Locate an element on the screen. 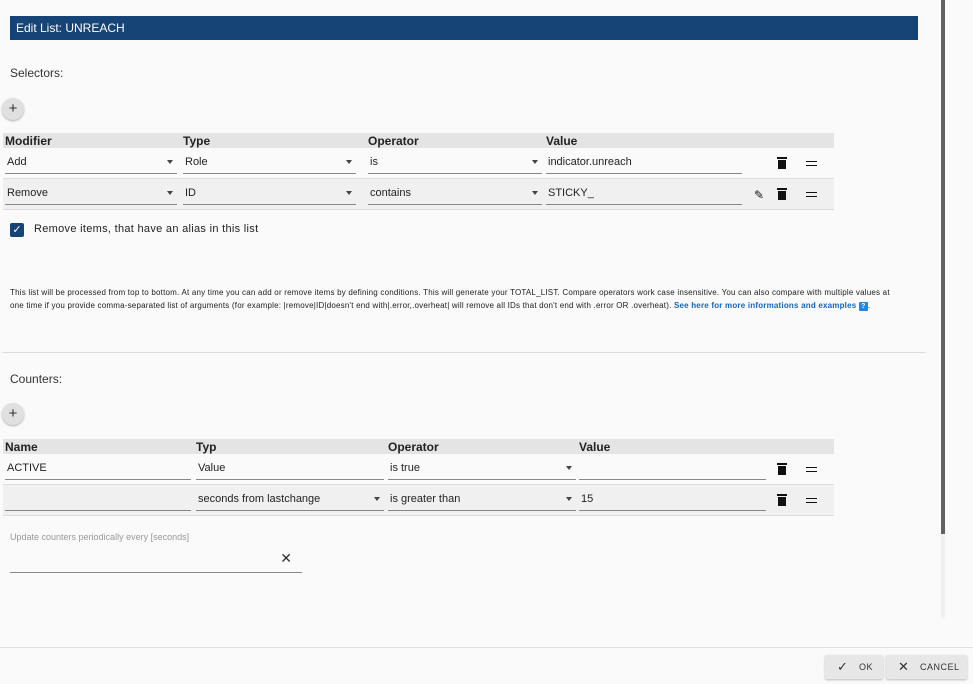 The image size is (973, 684). counter-operator-select: is greater than is located at coordinates (482, 500).